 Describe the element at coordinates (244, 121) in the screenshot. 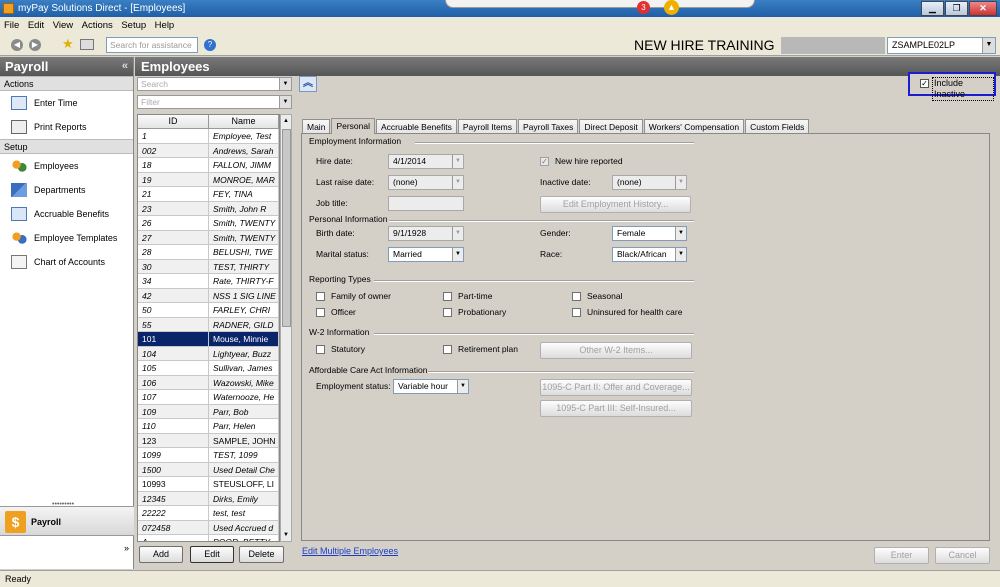

I see `column-header-name: Name` at that location.